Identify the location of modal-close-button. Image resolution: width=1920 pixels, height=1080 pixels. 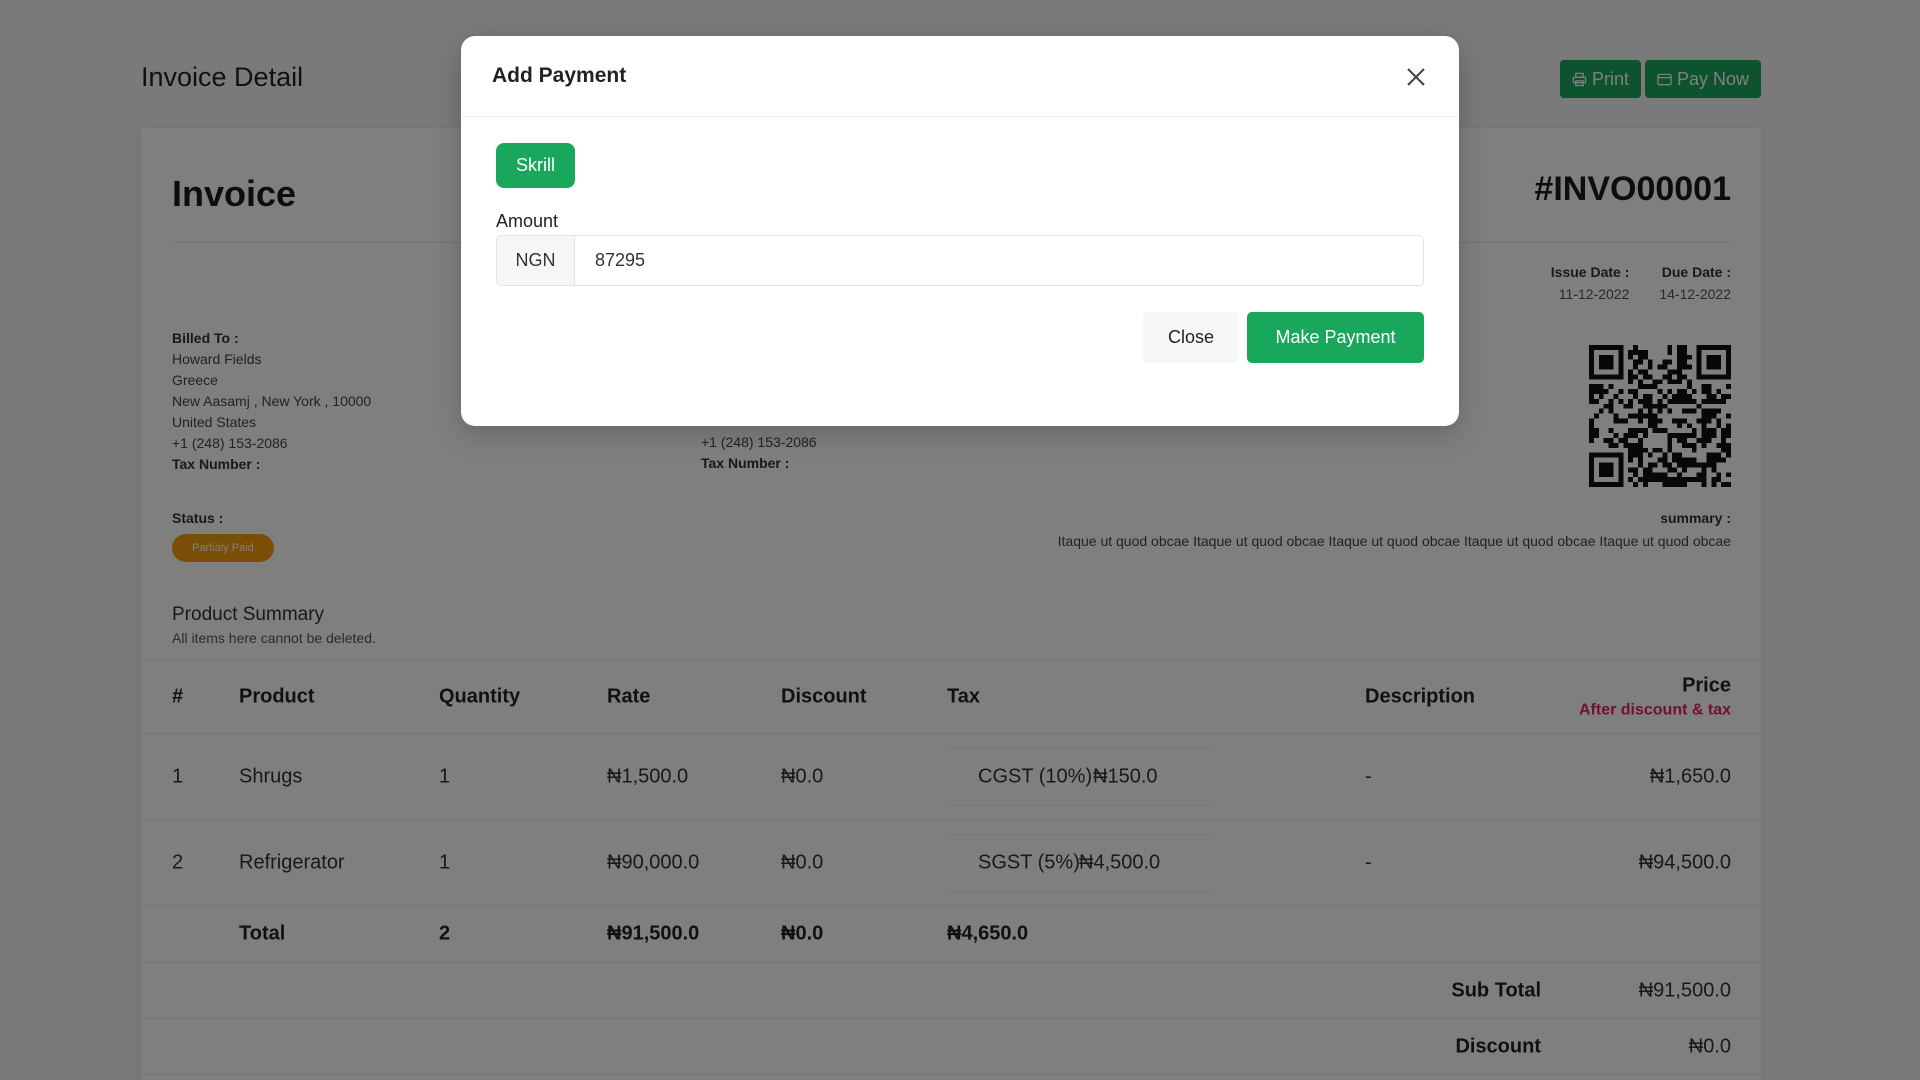
(1416, 77).